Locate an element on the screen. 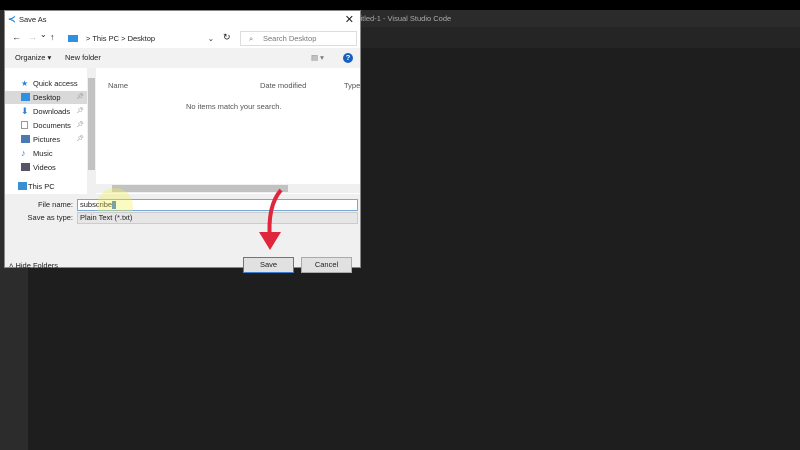 The width and height of the screenshot is (800, 450). vscode-icon: ≺ is located at coordinates (12, 19).